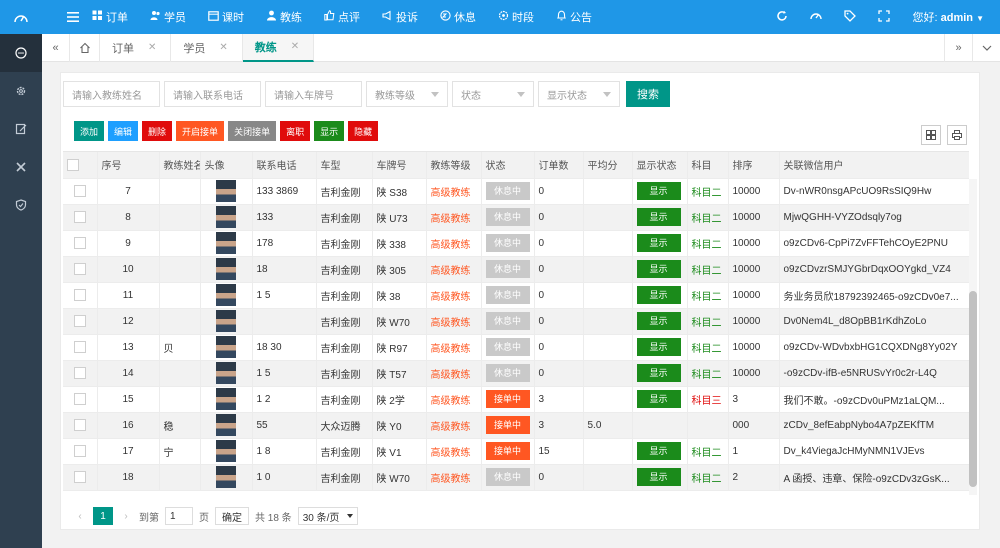  What do you see at coordinates (21, 17) in the screenshot?
I see `dashboard-icon` at bounding box center [21, 17].